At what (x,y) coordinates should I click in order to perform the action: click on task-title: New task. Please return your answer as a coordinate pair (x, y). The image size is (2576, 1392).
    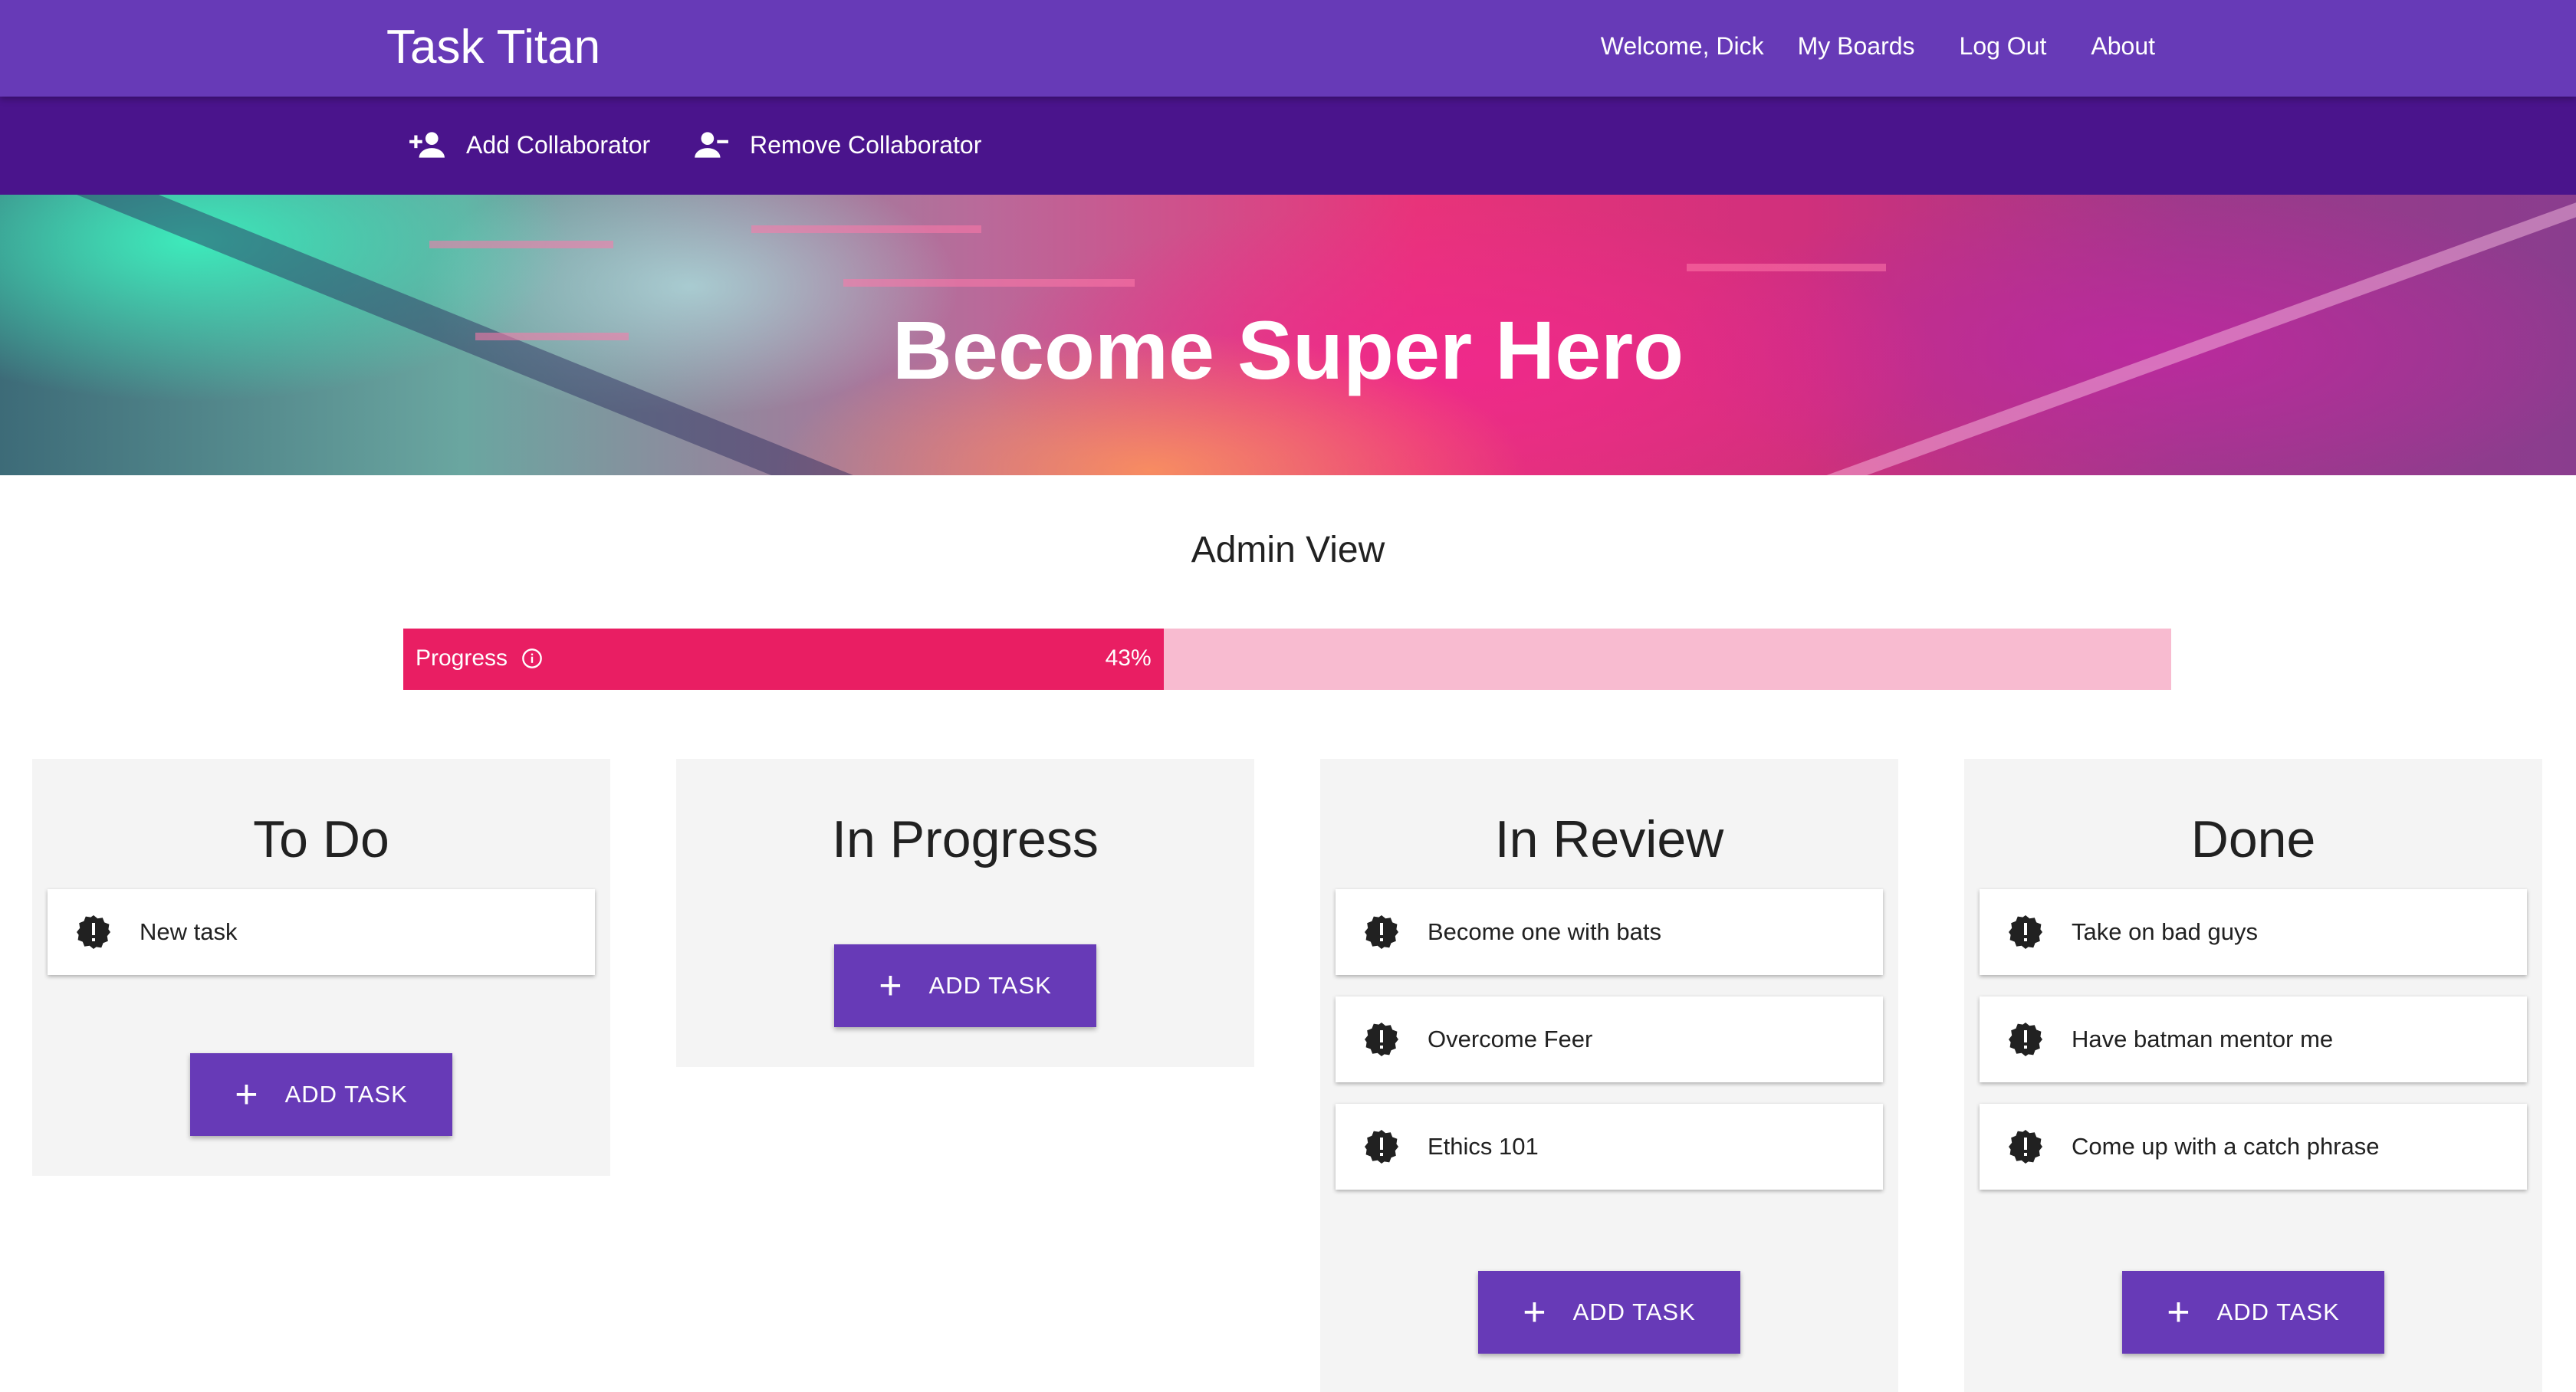
    Looking at the image, I should click on (189, 931).